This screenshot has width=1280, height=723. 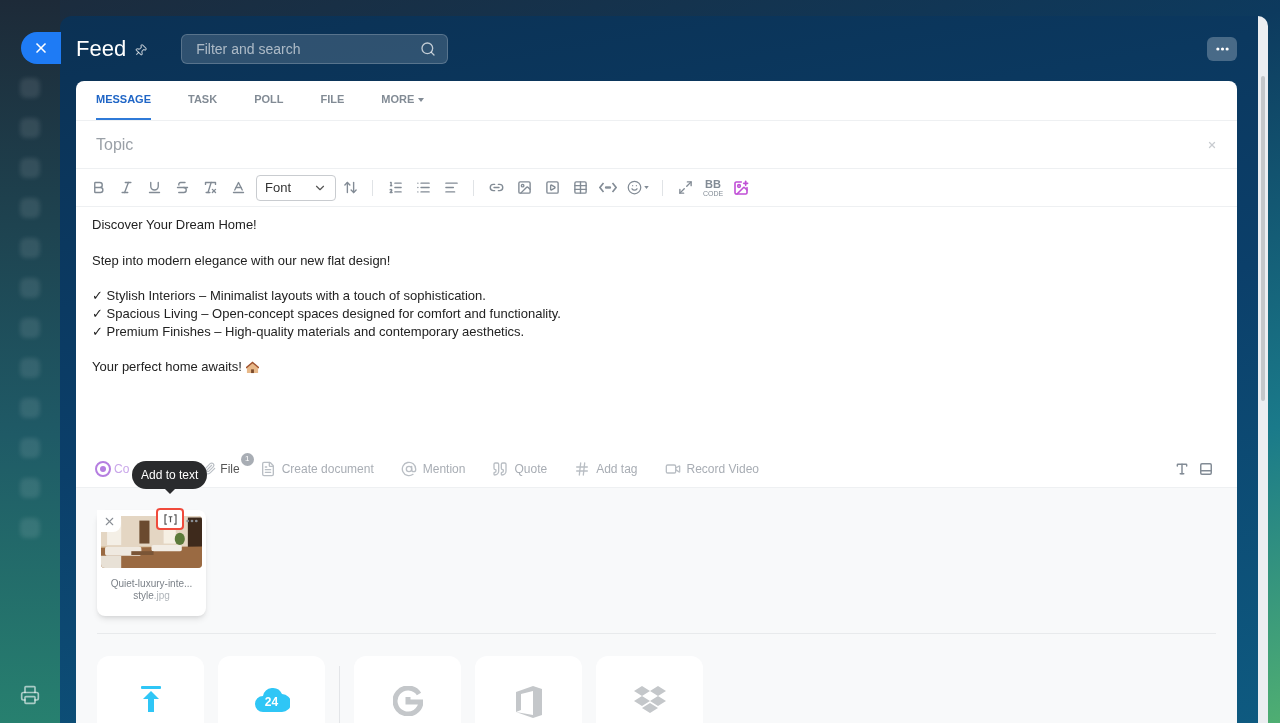 I want to click on file-name: style.jpg, so click(x=151, y=596).